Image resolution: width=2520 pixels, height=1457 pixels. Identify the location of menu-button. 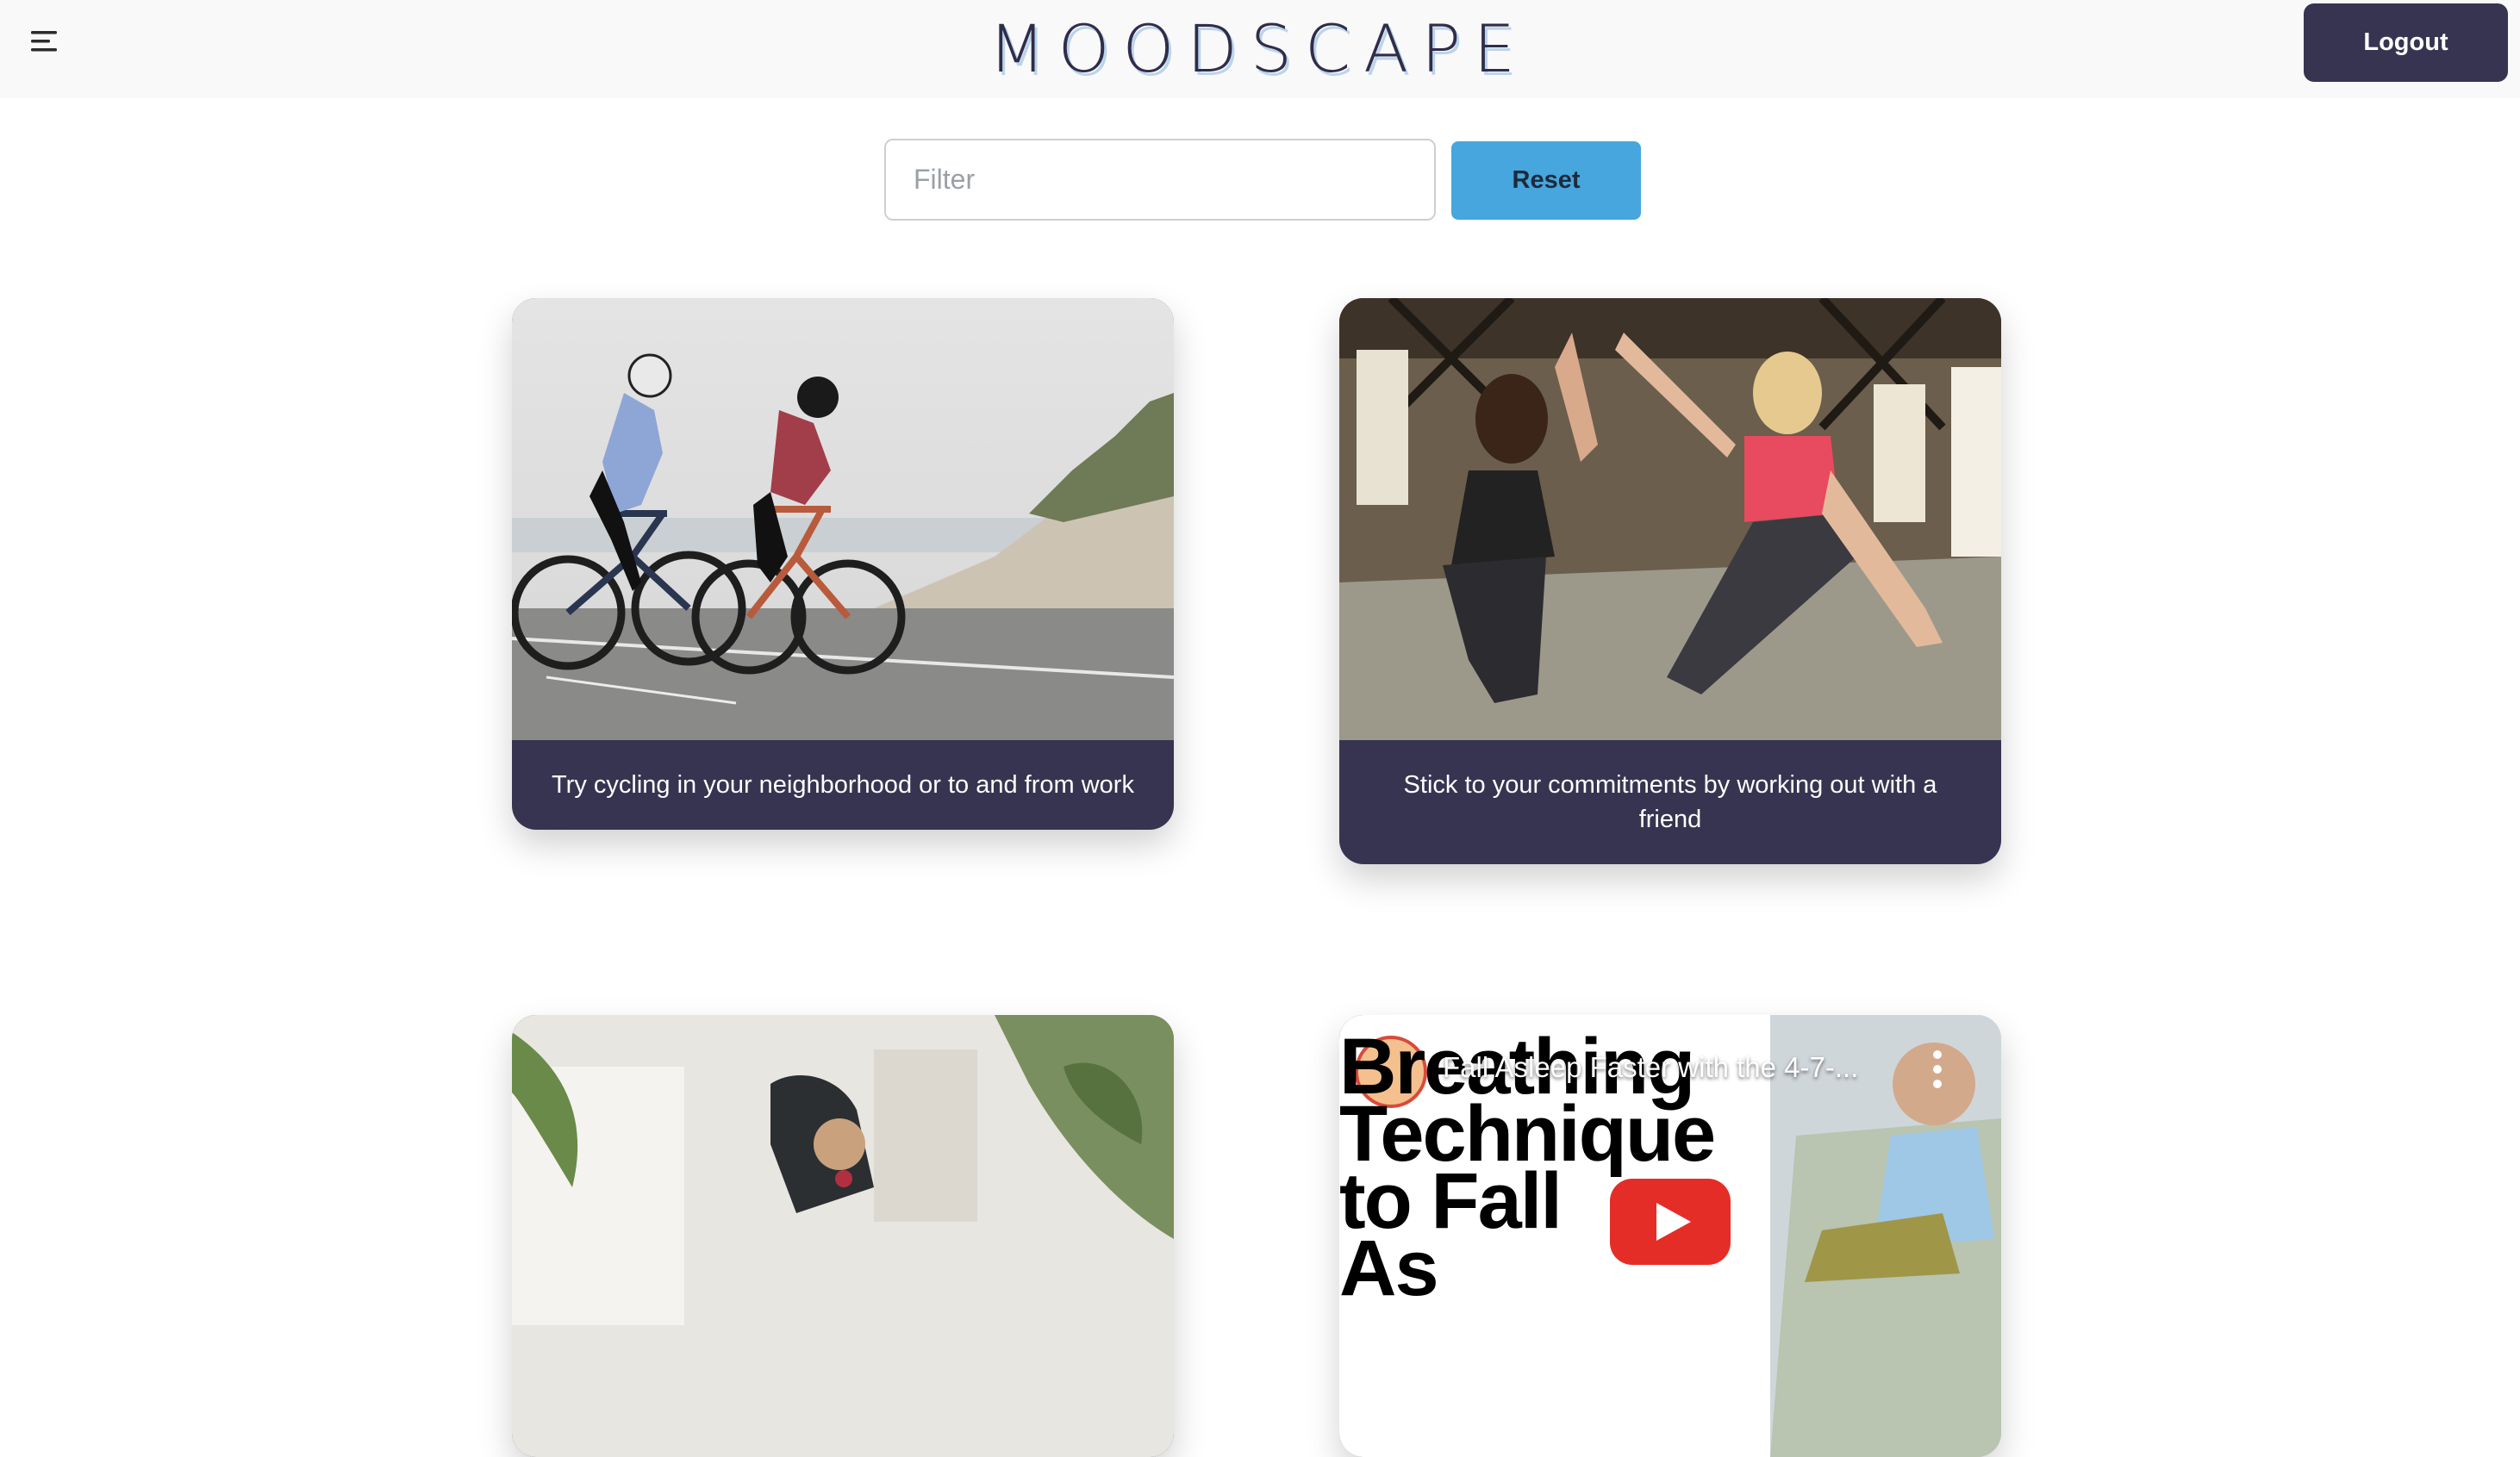
(44, 41).